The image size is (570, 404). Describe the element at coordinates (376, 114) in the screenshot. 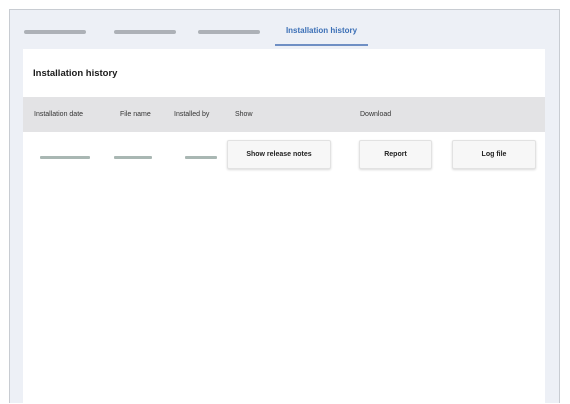

I see `column-header-download: Download` at that location.